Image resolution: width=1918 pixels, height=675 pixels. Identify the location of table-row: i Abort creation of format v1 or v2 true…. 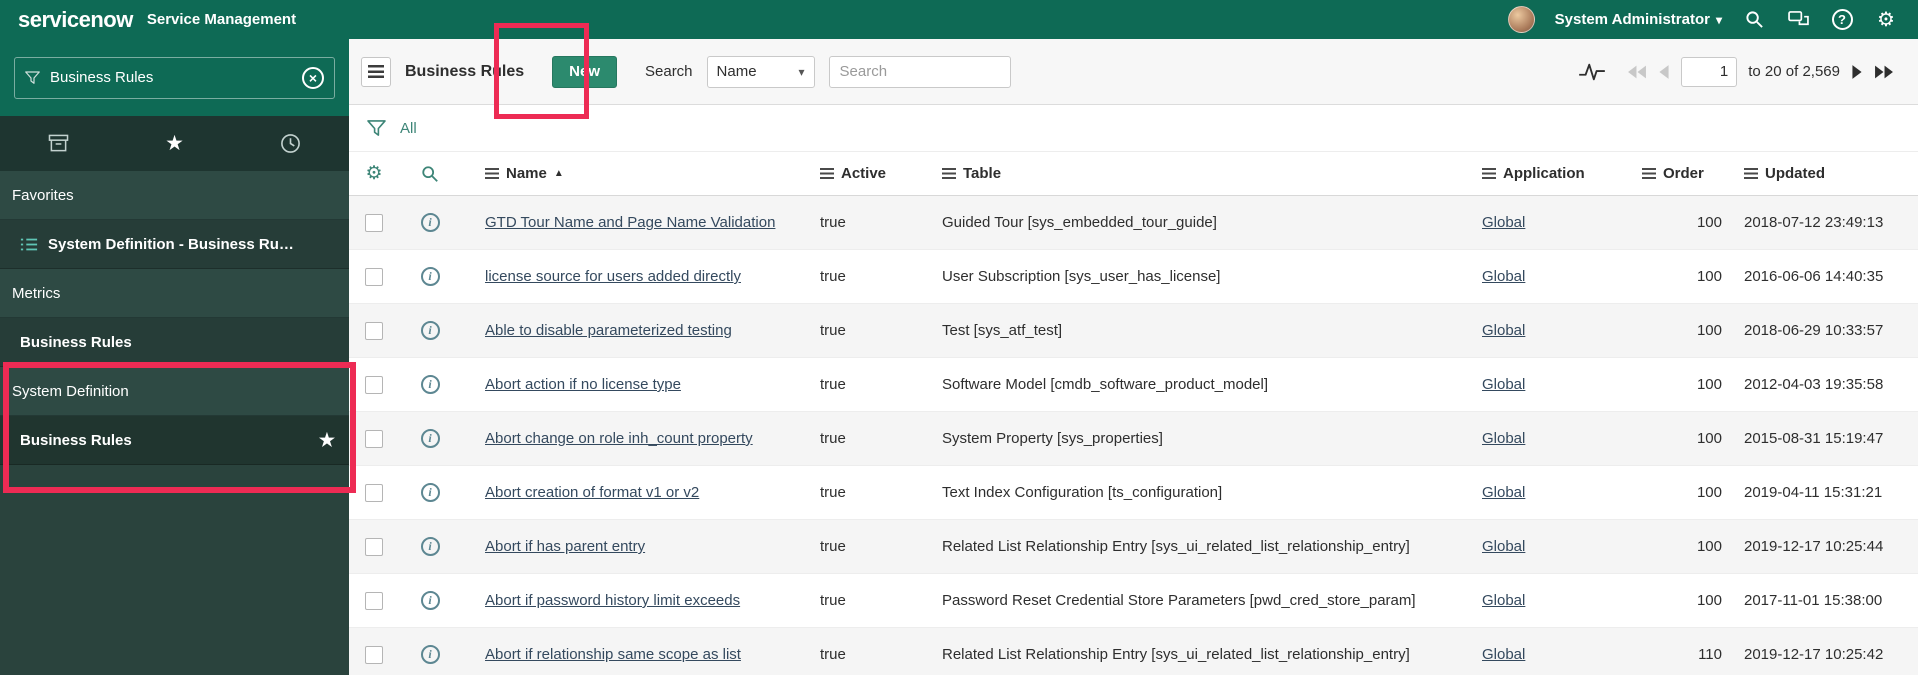
(1133, 493).